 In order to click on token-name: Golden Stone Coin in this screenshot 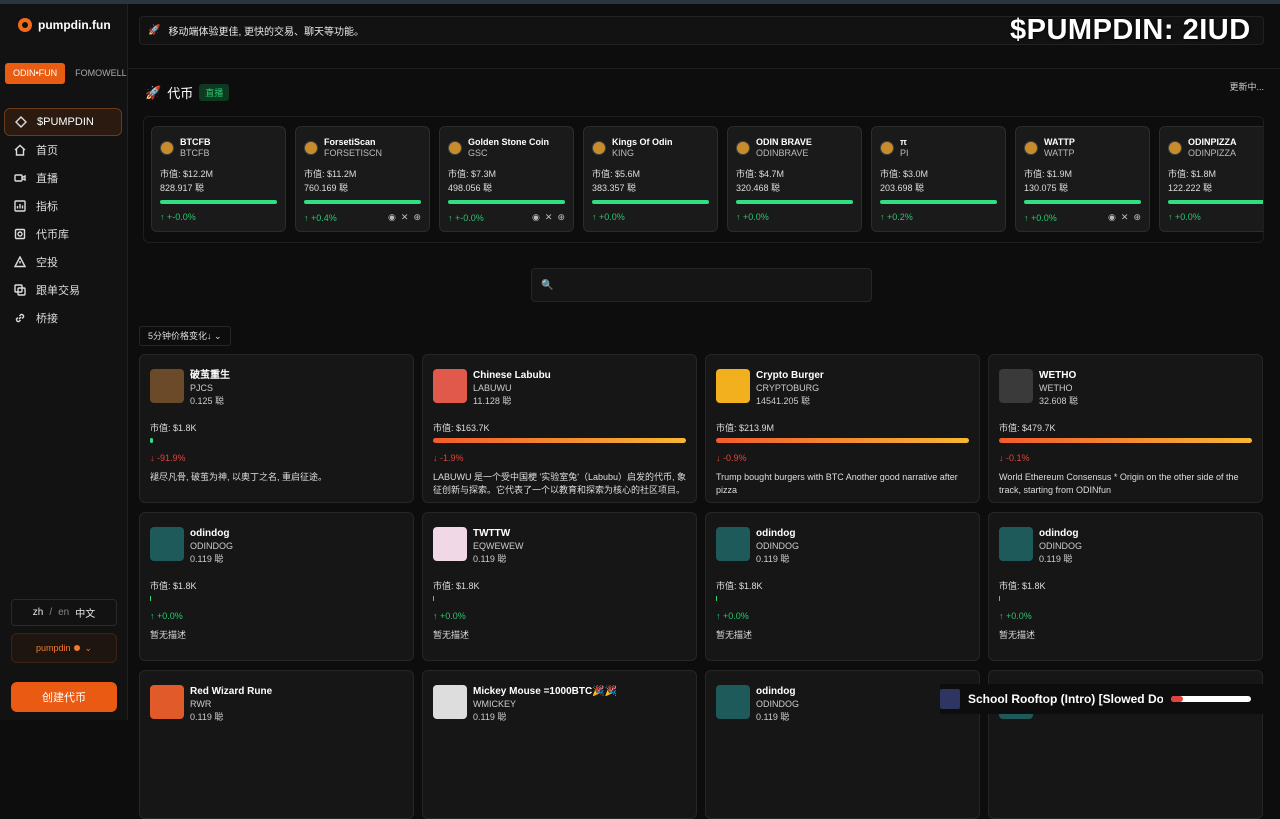, I will do `click(508, 142)`.